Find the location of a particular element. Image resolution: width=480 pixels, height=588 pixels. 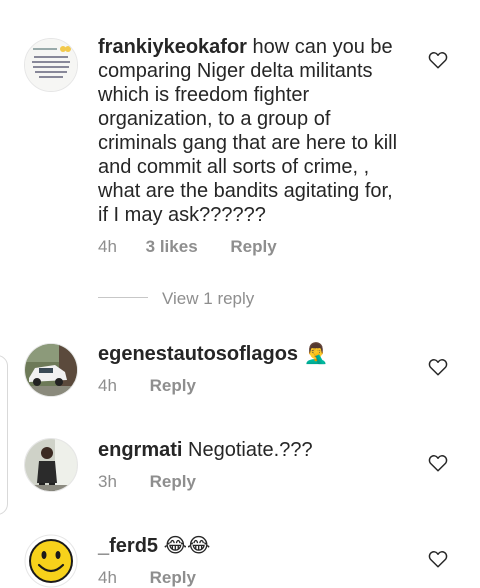

comment-text: Negotiate.??? is located at coordinates (250, 450).